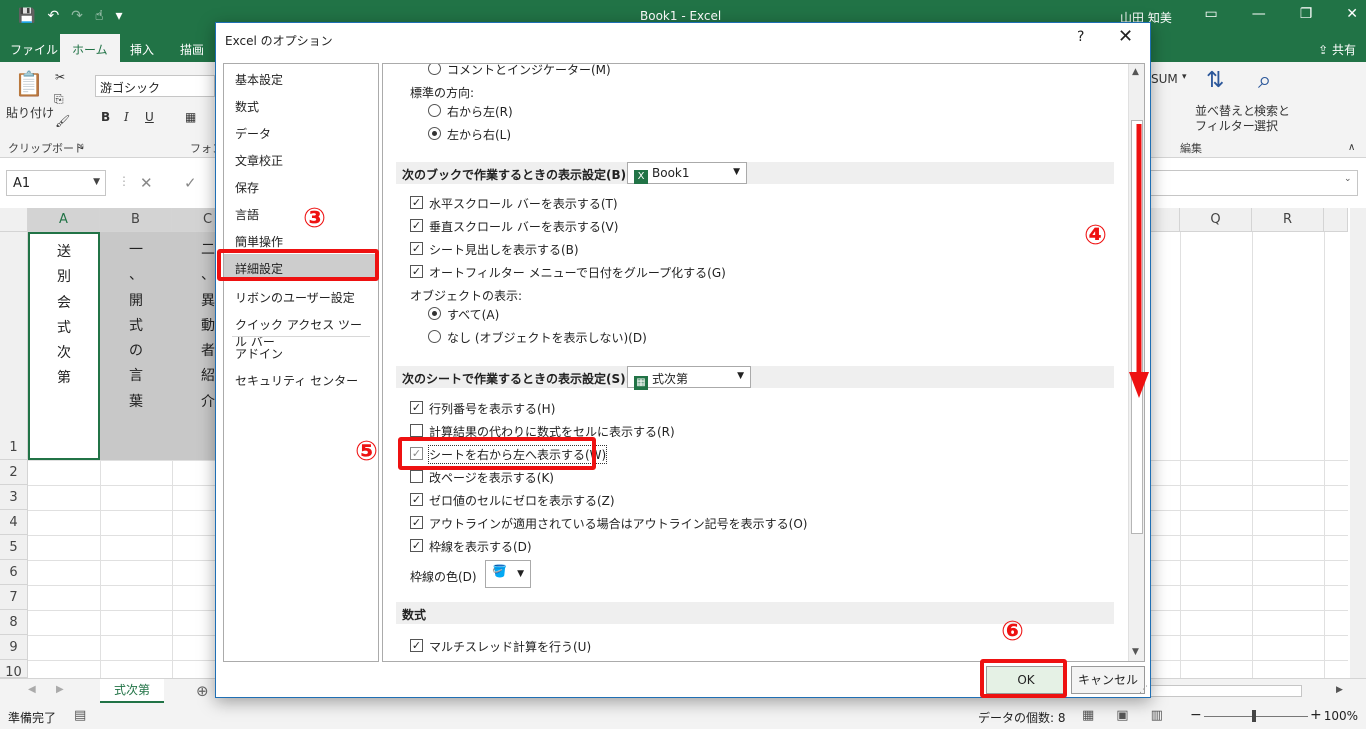 The image size is (1366, 729). What do you see at coordinates (1210, 14) in the screenshot?
I see `ribbon-display-icon: ▭` at bounding box center [1210, 14].